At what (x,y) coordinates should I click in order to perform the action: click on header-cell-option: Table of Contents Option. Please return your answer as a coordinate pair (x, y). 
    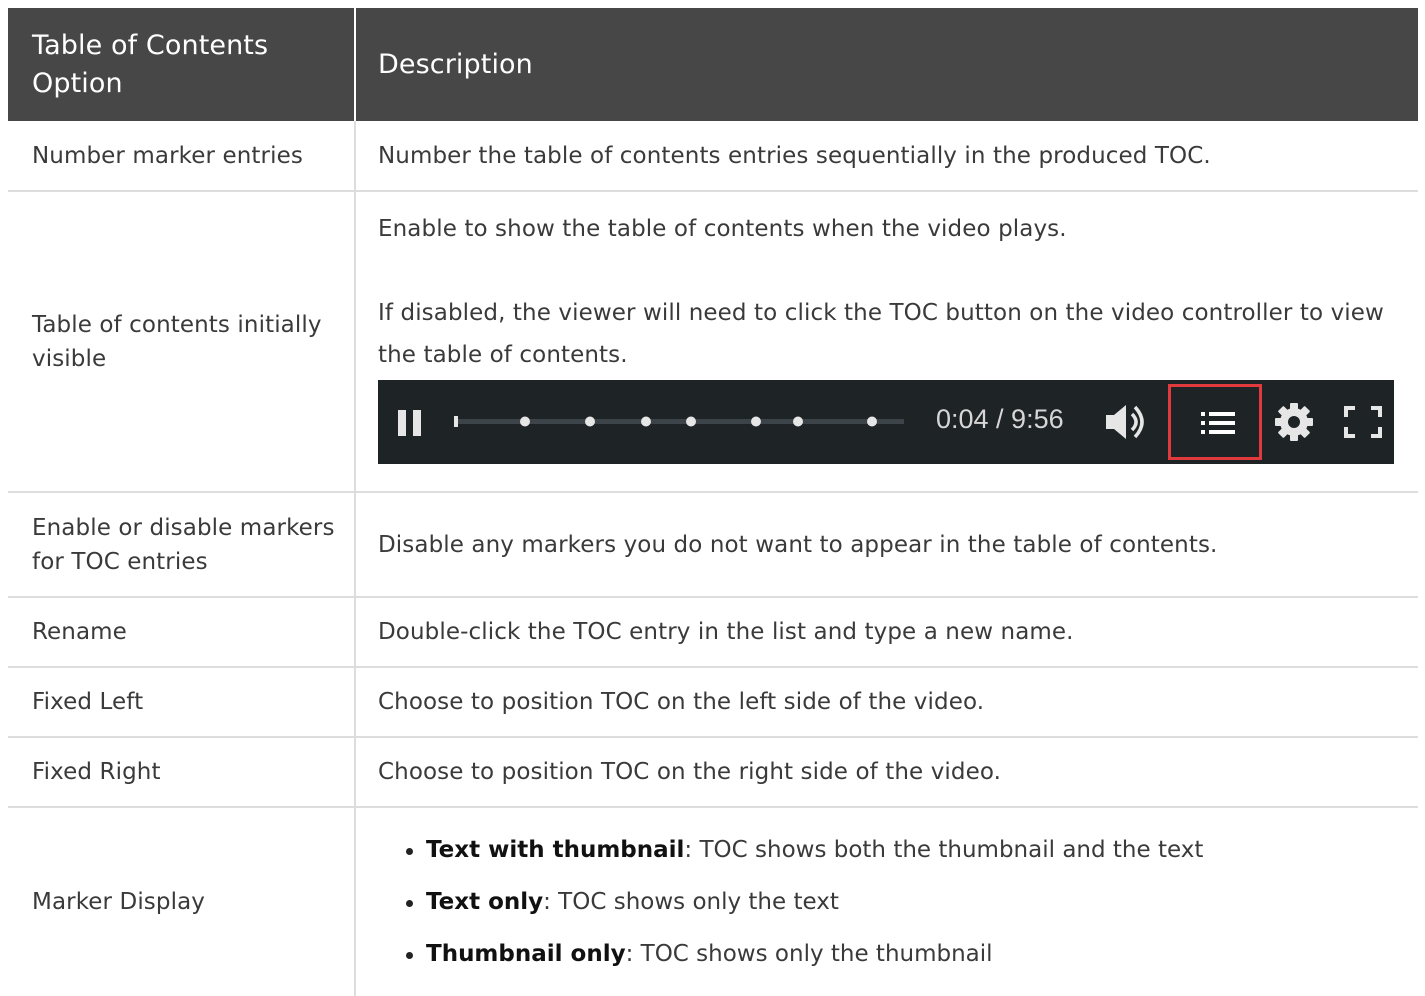
    Looking at the image, I should click on (182, 64).